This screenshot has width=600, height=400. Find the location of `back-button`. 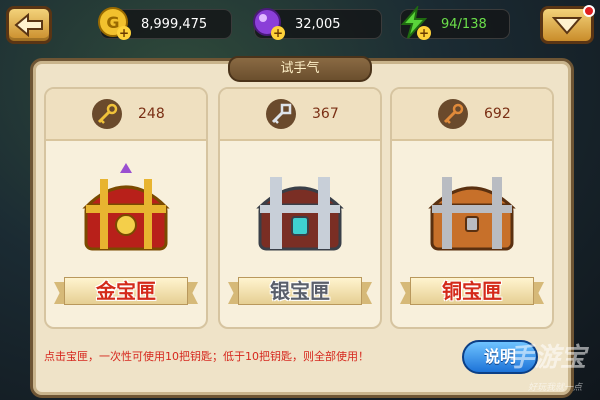

back-button is located at coordinates (29, 25).